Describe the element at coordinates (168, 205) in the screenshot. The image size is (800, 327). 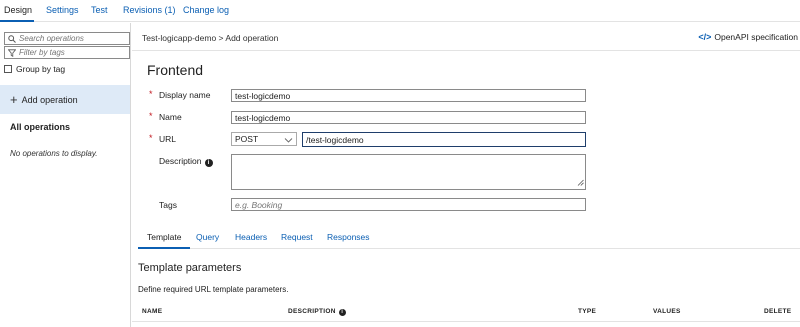
I see `tags-label: Tags` at that location.